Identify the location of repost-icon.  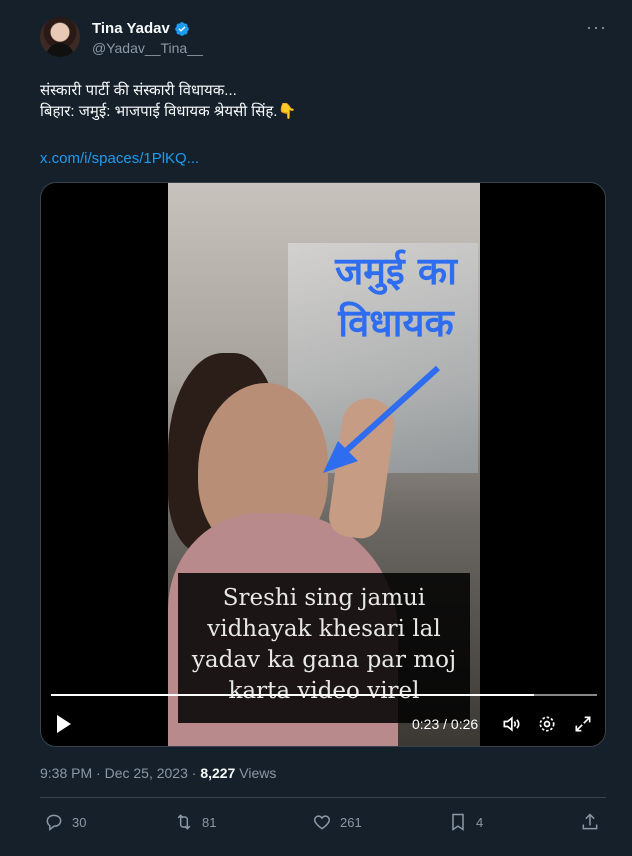
(184, 822).